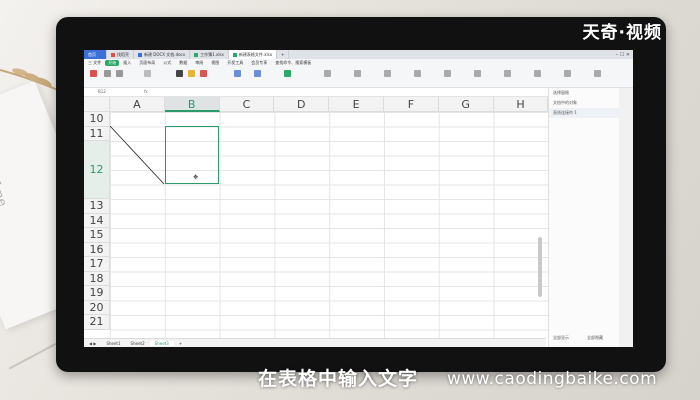  Describe the element at coordinates (595, 338) in the screenshot. I see `hide-all-button: 全部隐藏` at that location.